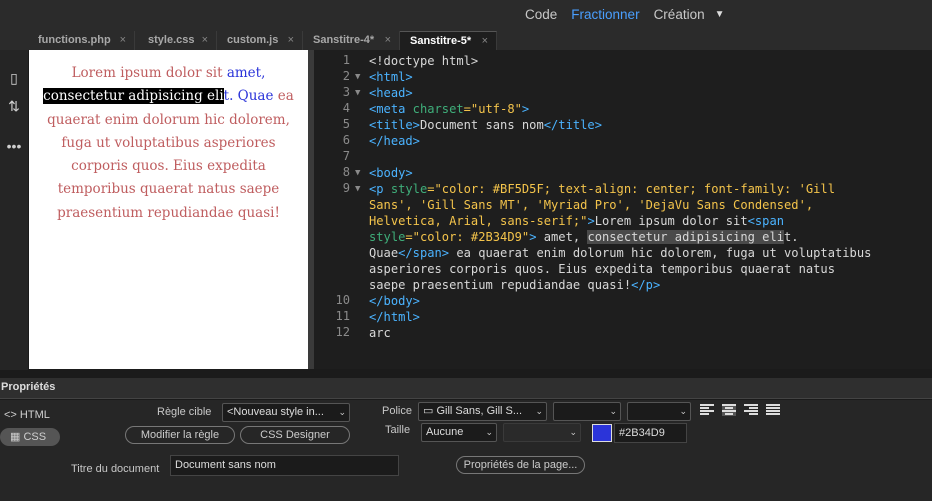  What do you see at coordinates (500, 285) in the screenshot?
I see `code-token: saepe praesentium repudiandae quasi!` at bounding box center [500, 285].